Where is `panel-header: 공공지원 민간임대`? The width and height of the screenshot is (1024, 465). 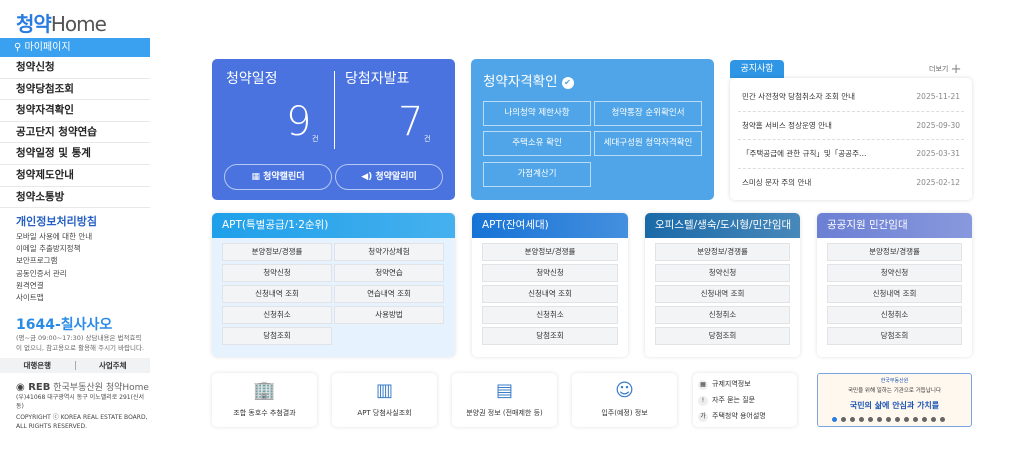
panel-header: 공공지원 민간임대 is located at coordinates (894, 225).